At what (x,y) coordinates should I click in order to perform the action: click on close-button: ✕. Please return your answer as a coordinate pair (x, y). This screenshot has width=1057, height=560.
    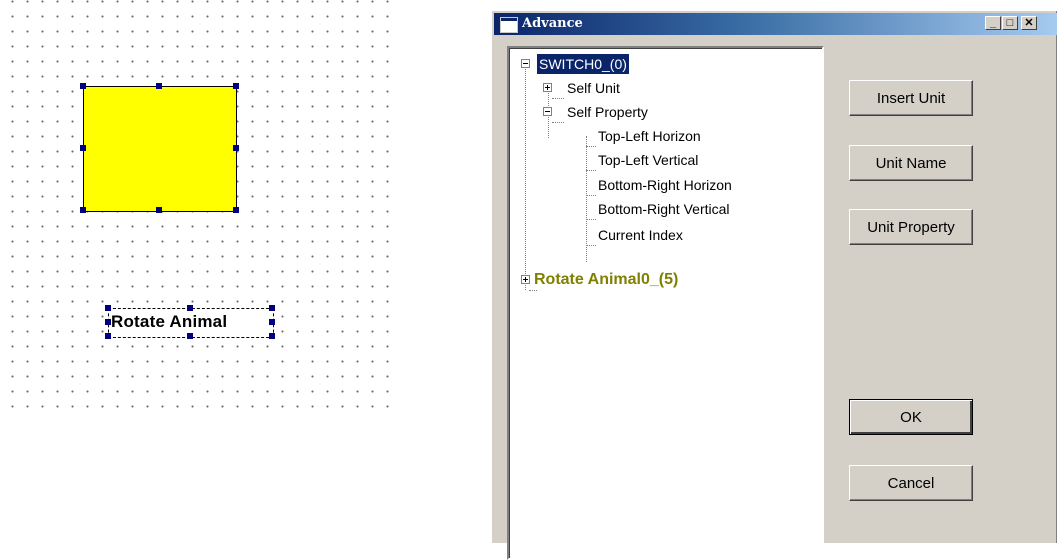
    Looking at the image, I should click on (1029, 23).